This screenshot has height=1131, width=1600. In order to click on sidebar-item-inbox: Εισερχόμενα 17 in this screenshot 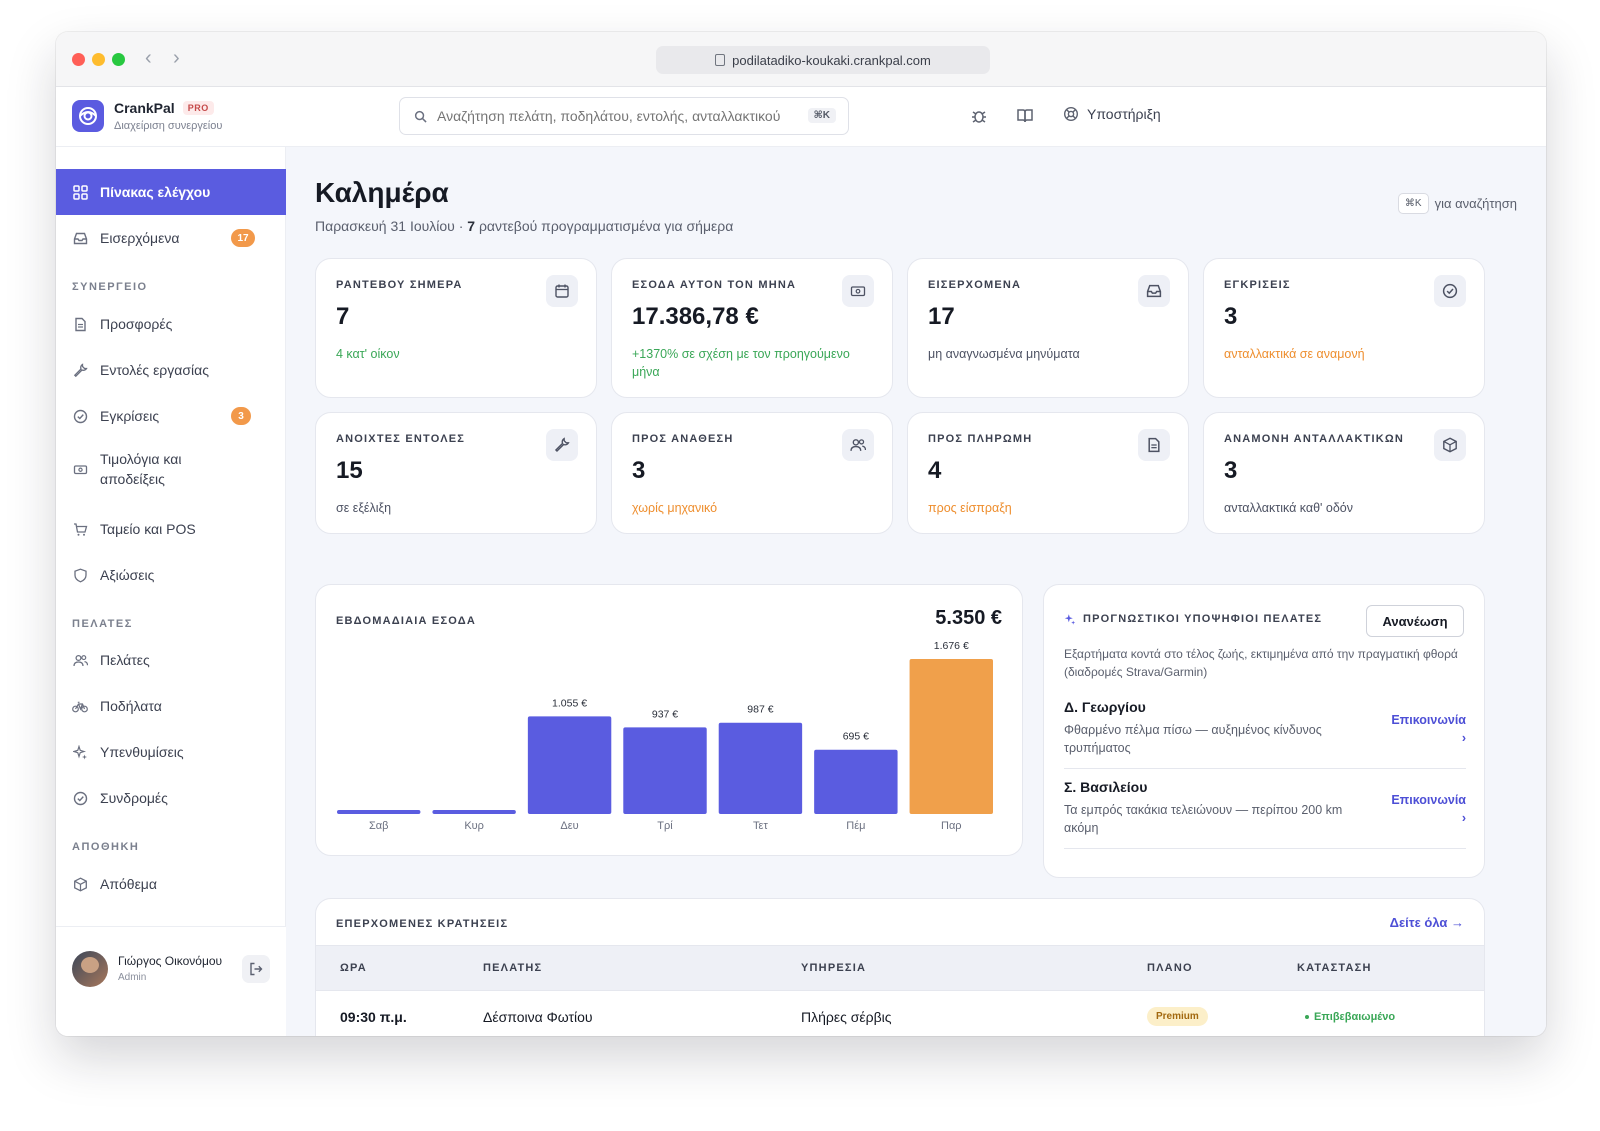, I will do `click(171, 238)`.